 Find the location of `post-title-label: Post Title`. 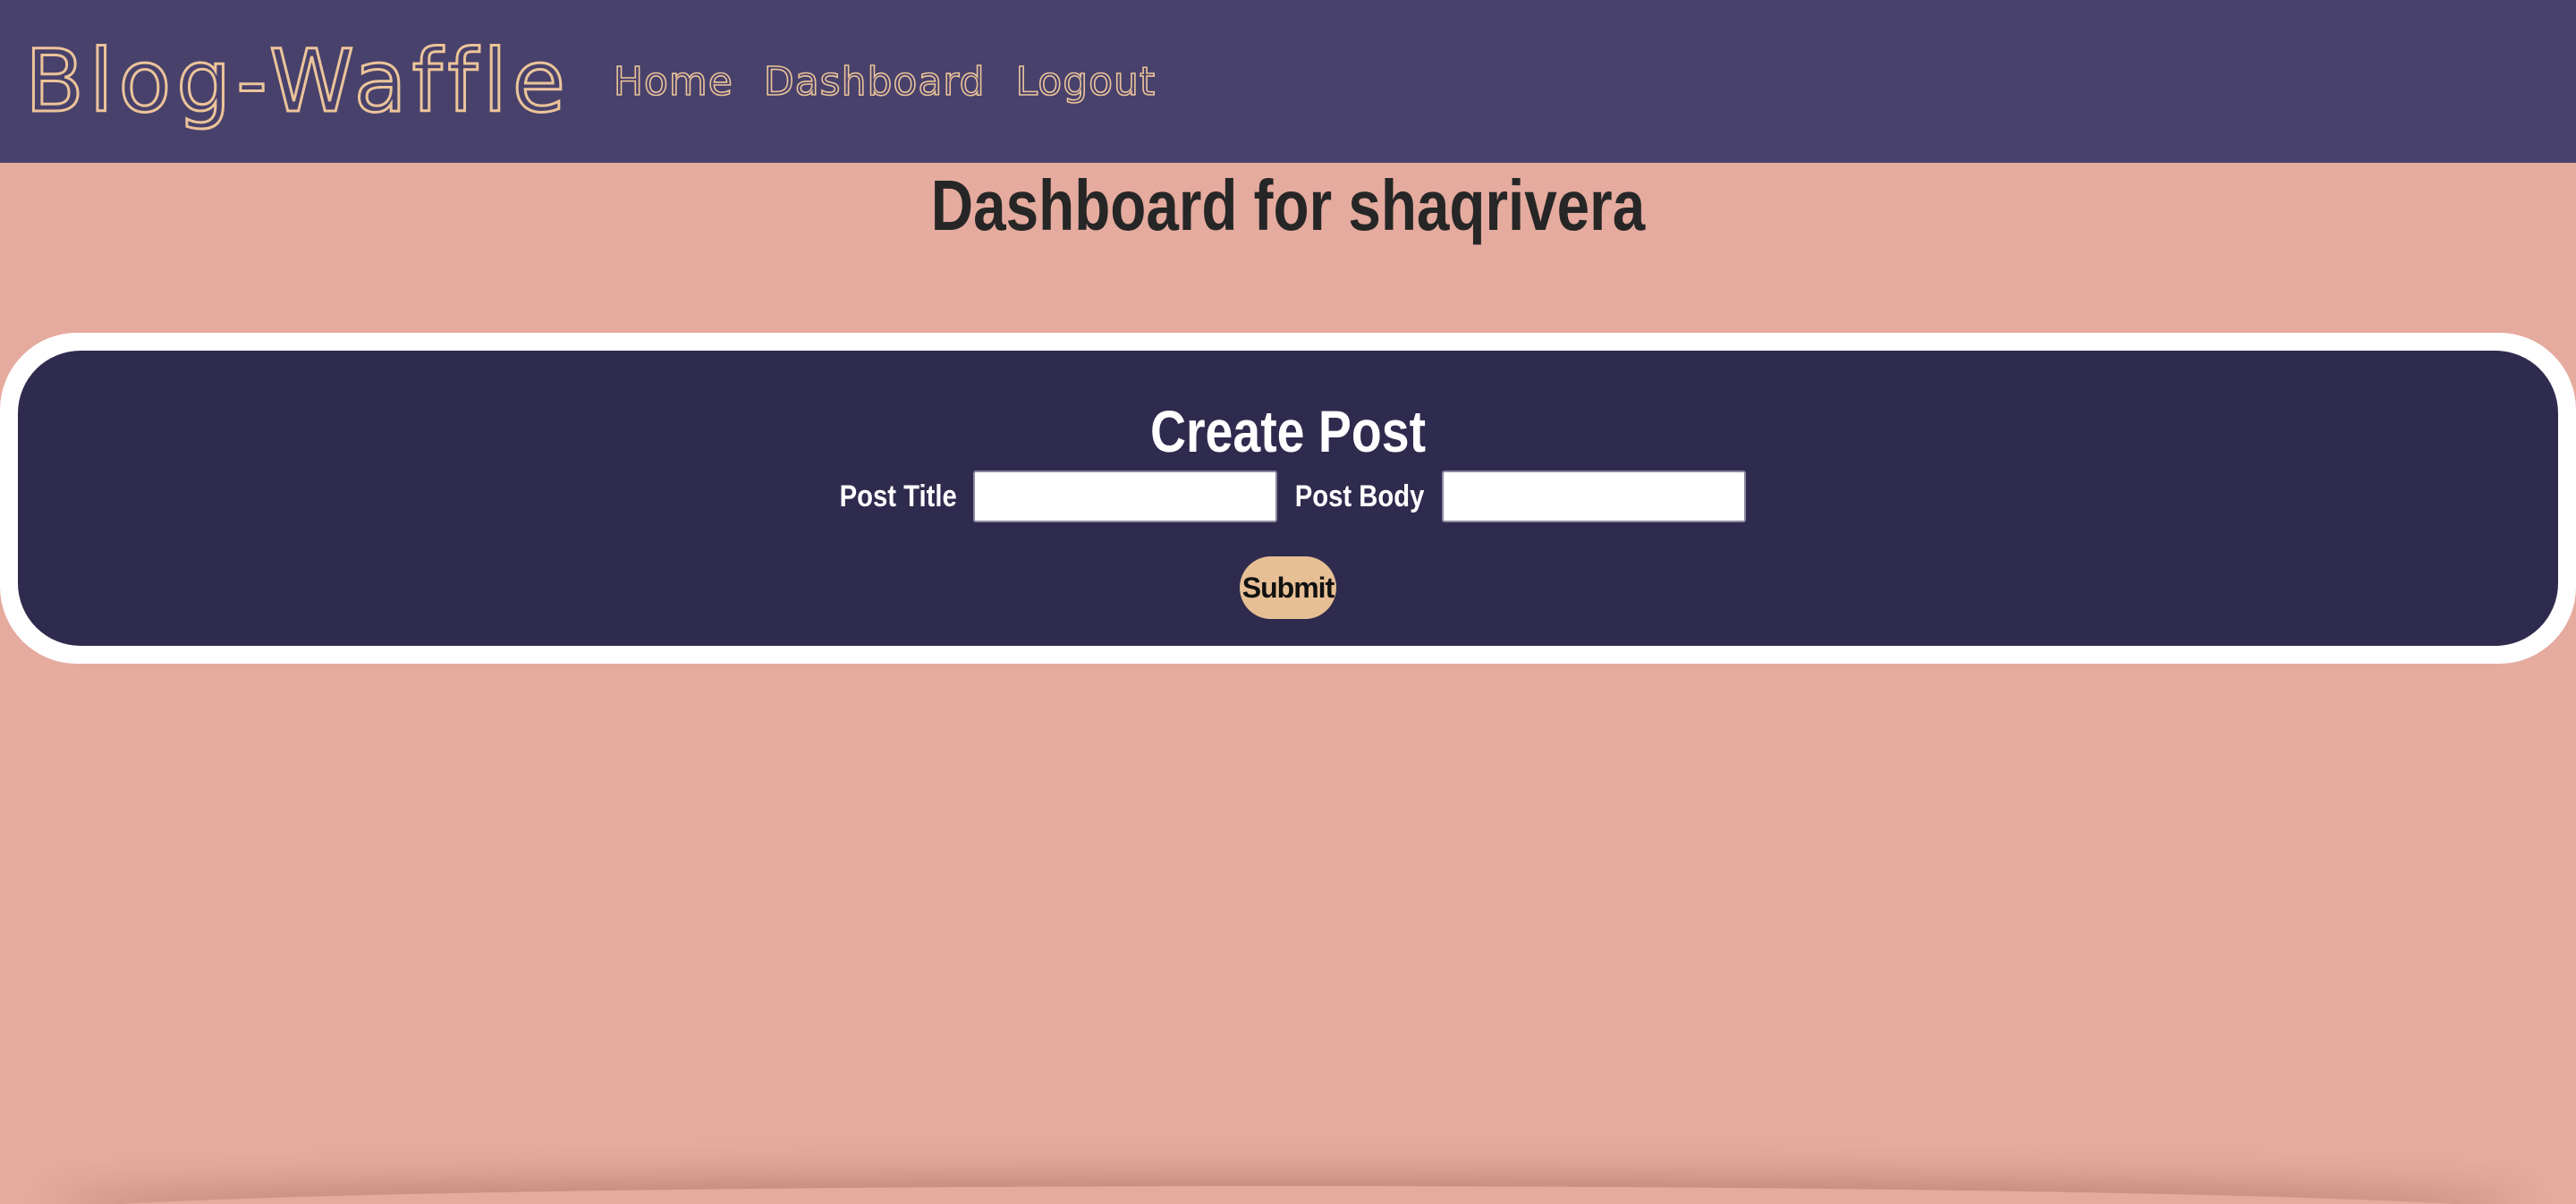

post-title-label: Post Title is located at coordinates (898, 496).